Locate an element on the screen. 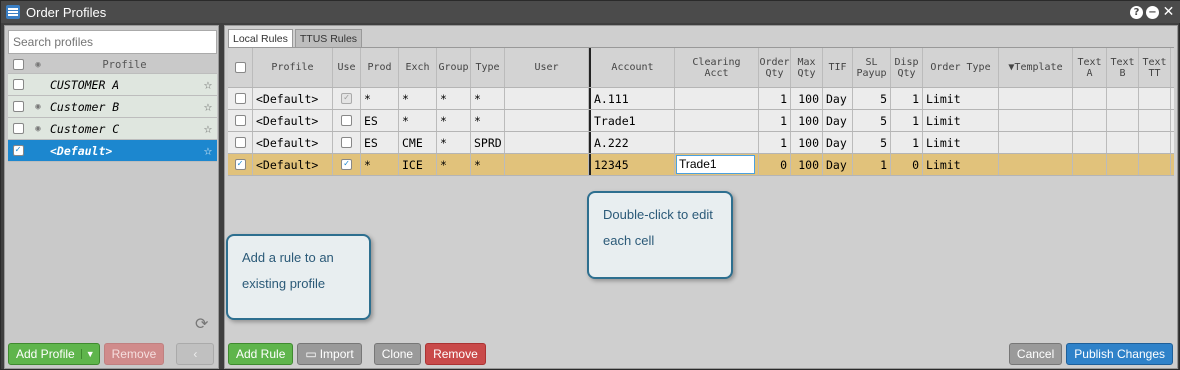  close-icon: ✕ is located at coordinates (1168, 12).